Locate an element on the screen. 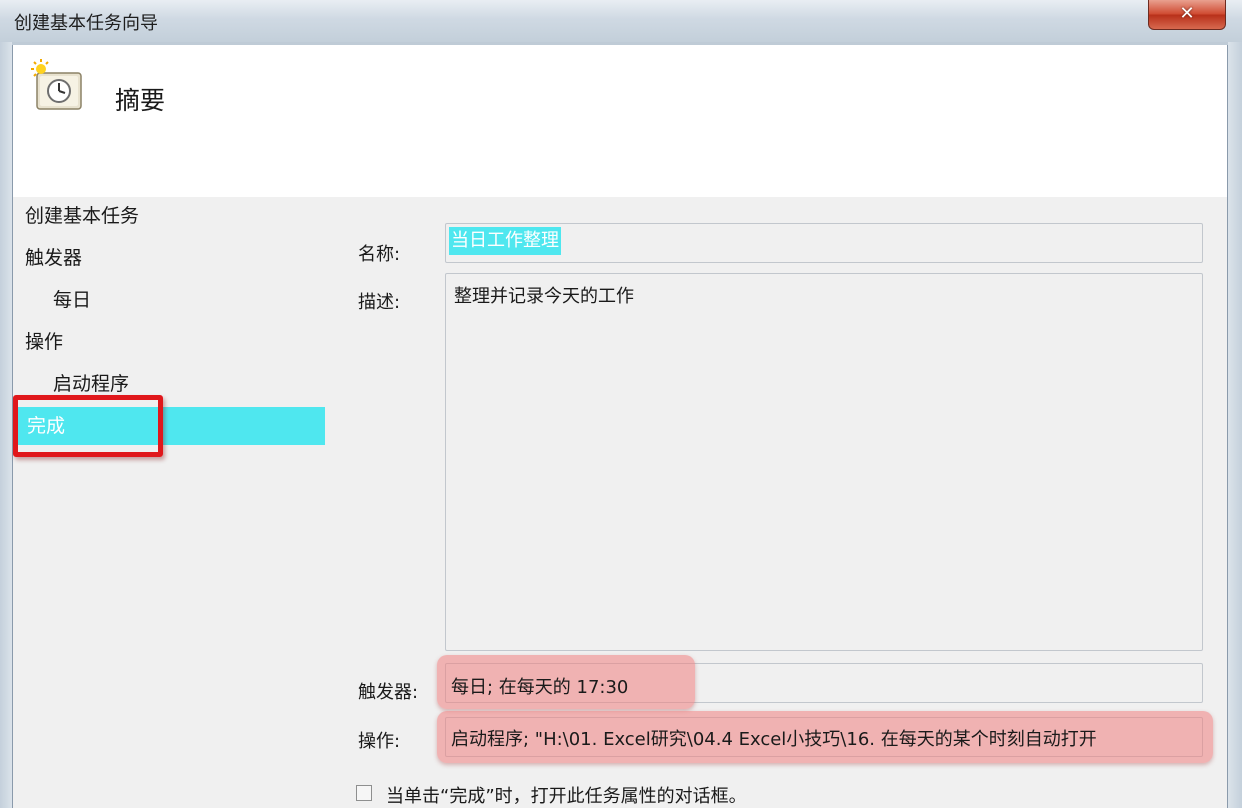 The height and width of the screenshot is (808, 1242). name-value: 当日工作整理 is located at coordinates (505, 241).